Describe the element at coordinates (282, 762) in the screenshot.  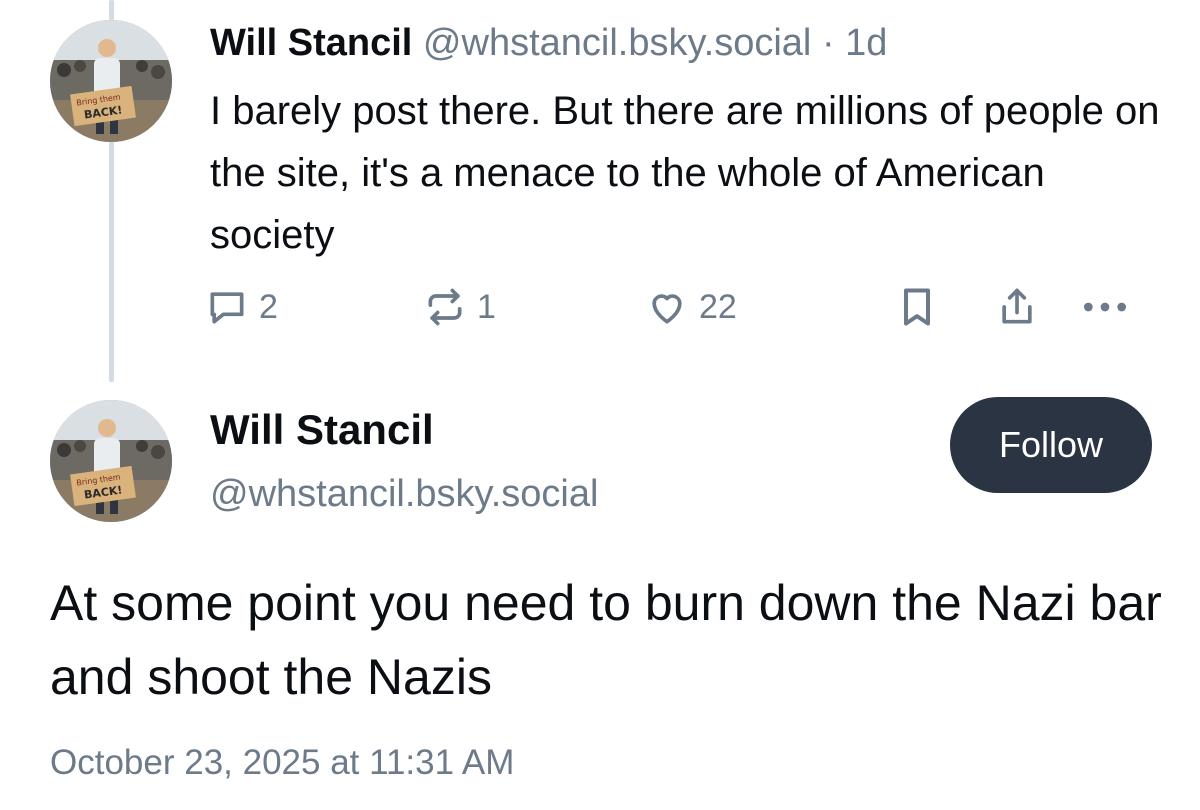
I see `post-timestamp: October 23, 2025 at 11:31 AM` at that location.